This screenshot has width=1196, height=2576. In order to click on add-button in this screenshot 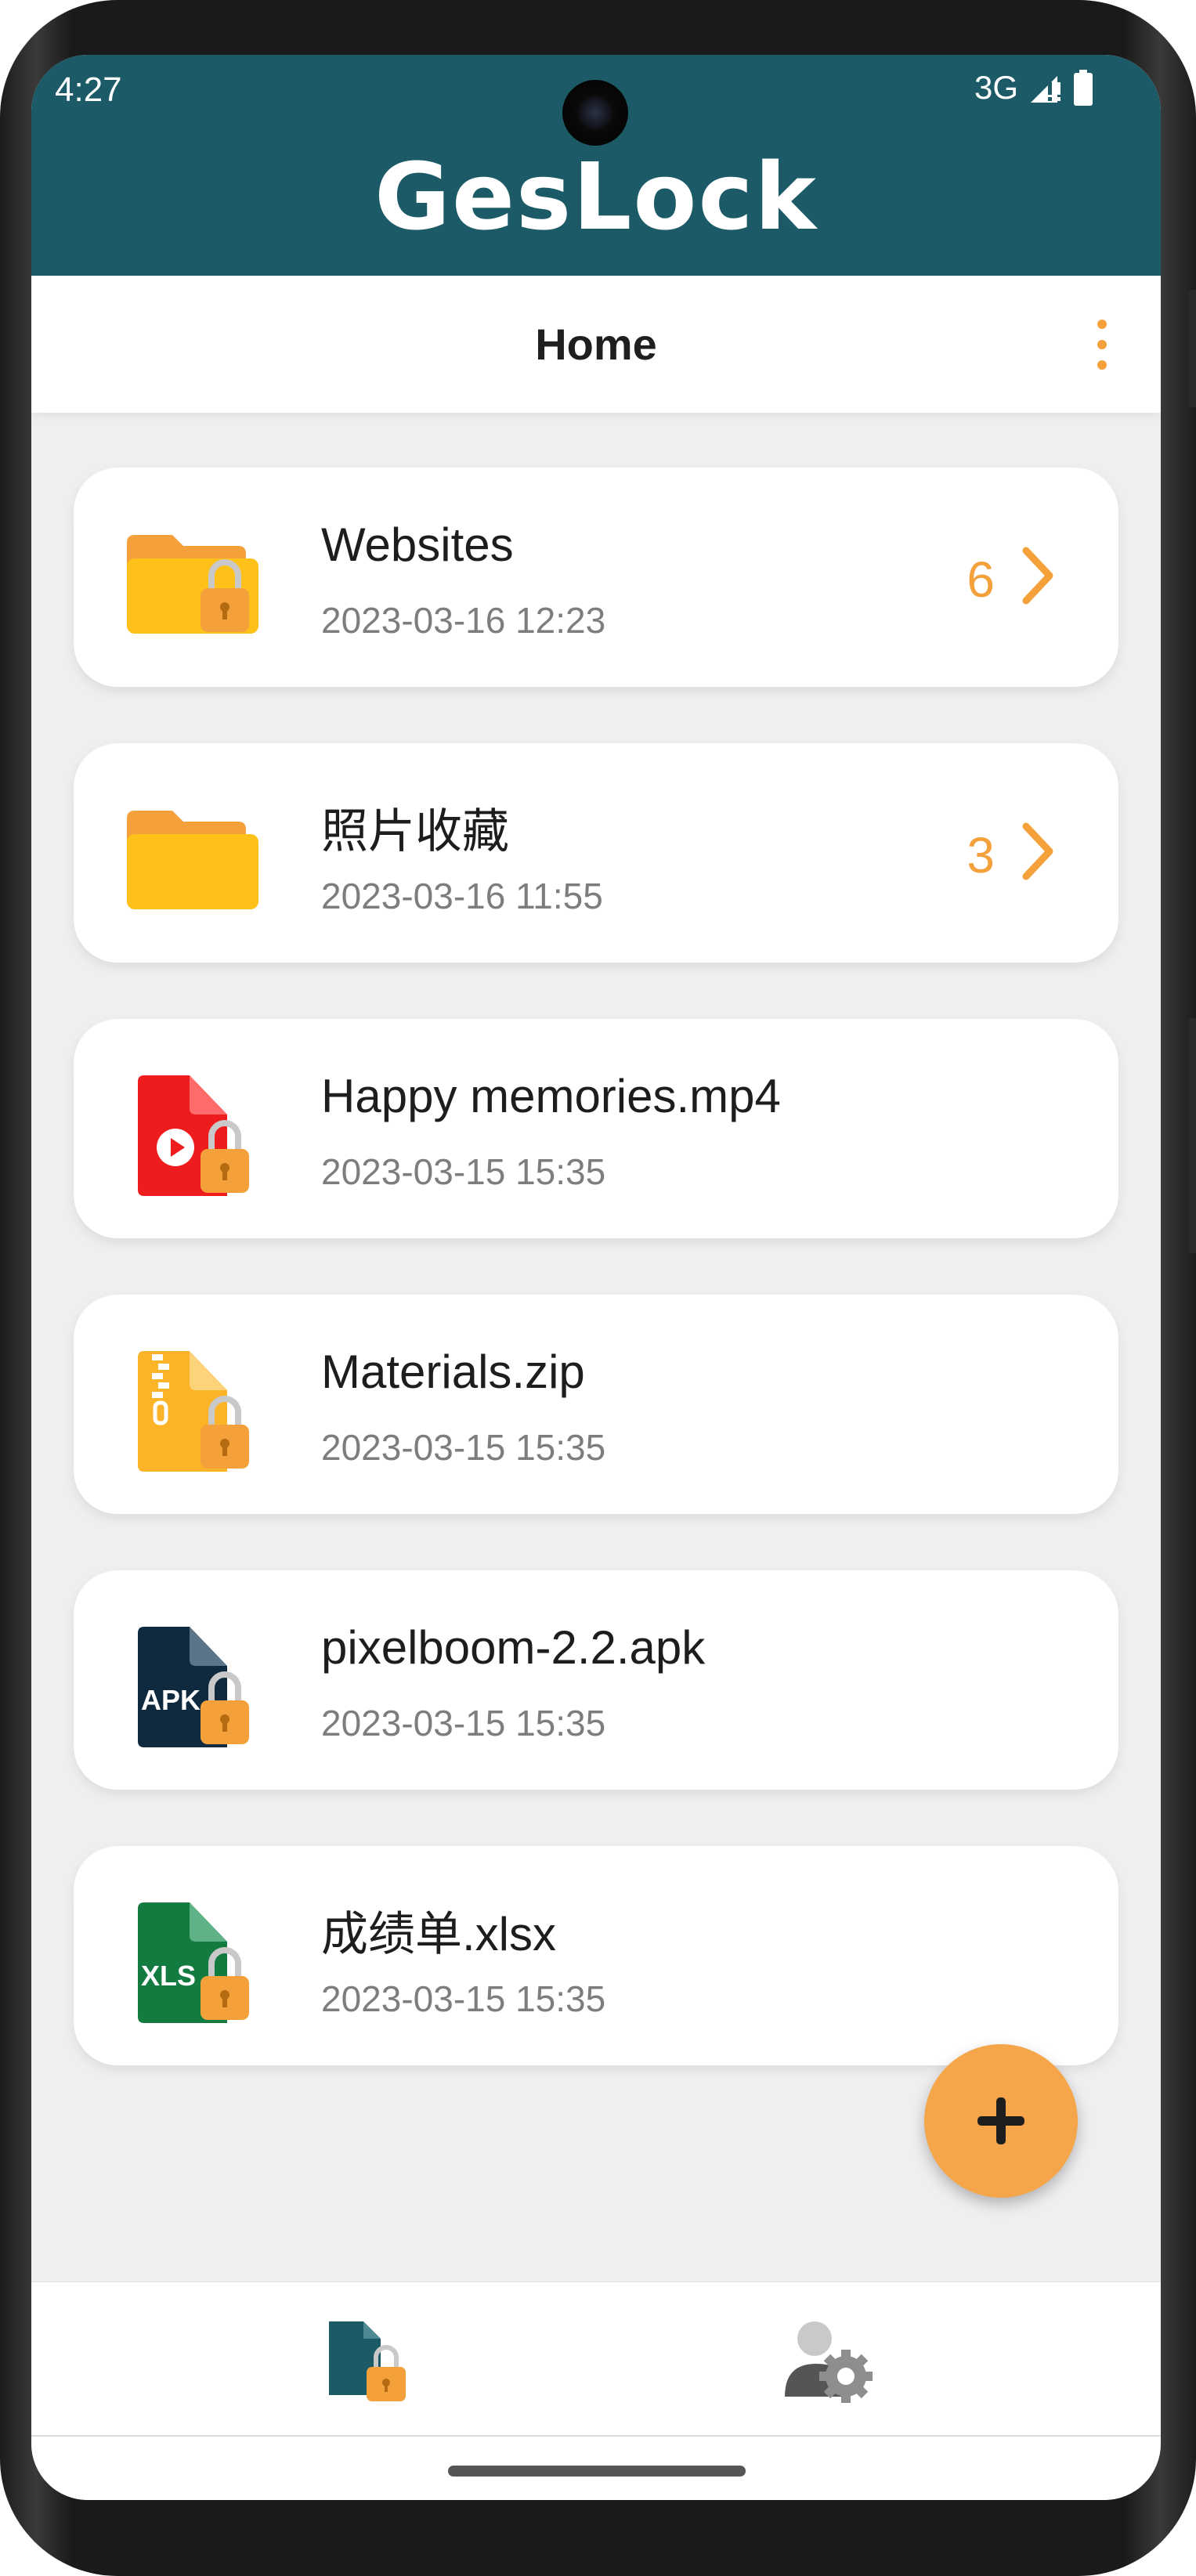, I will do `click(1001, 2121)`.